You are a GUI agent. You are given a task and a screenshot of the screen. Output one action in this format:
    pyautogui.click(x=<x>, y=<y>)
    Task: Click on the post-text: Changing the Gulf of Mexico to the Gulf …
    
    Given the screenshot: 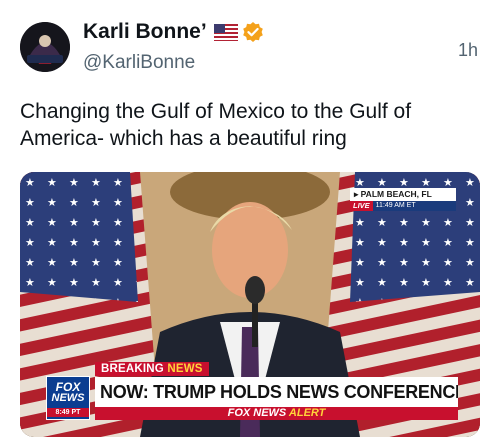 What is the action you would take?
    pyautogui.click(x=216, y=125)
    